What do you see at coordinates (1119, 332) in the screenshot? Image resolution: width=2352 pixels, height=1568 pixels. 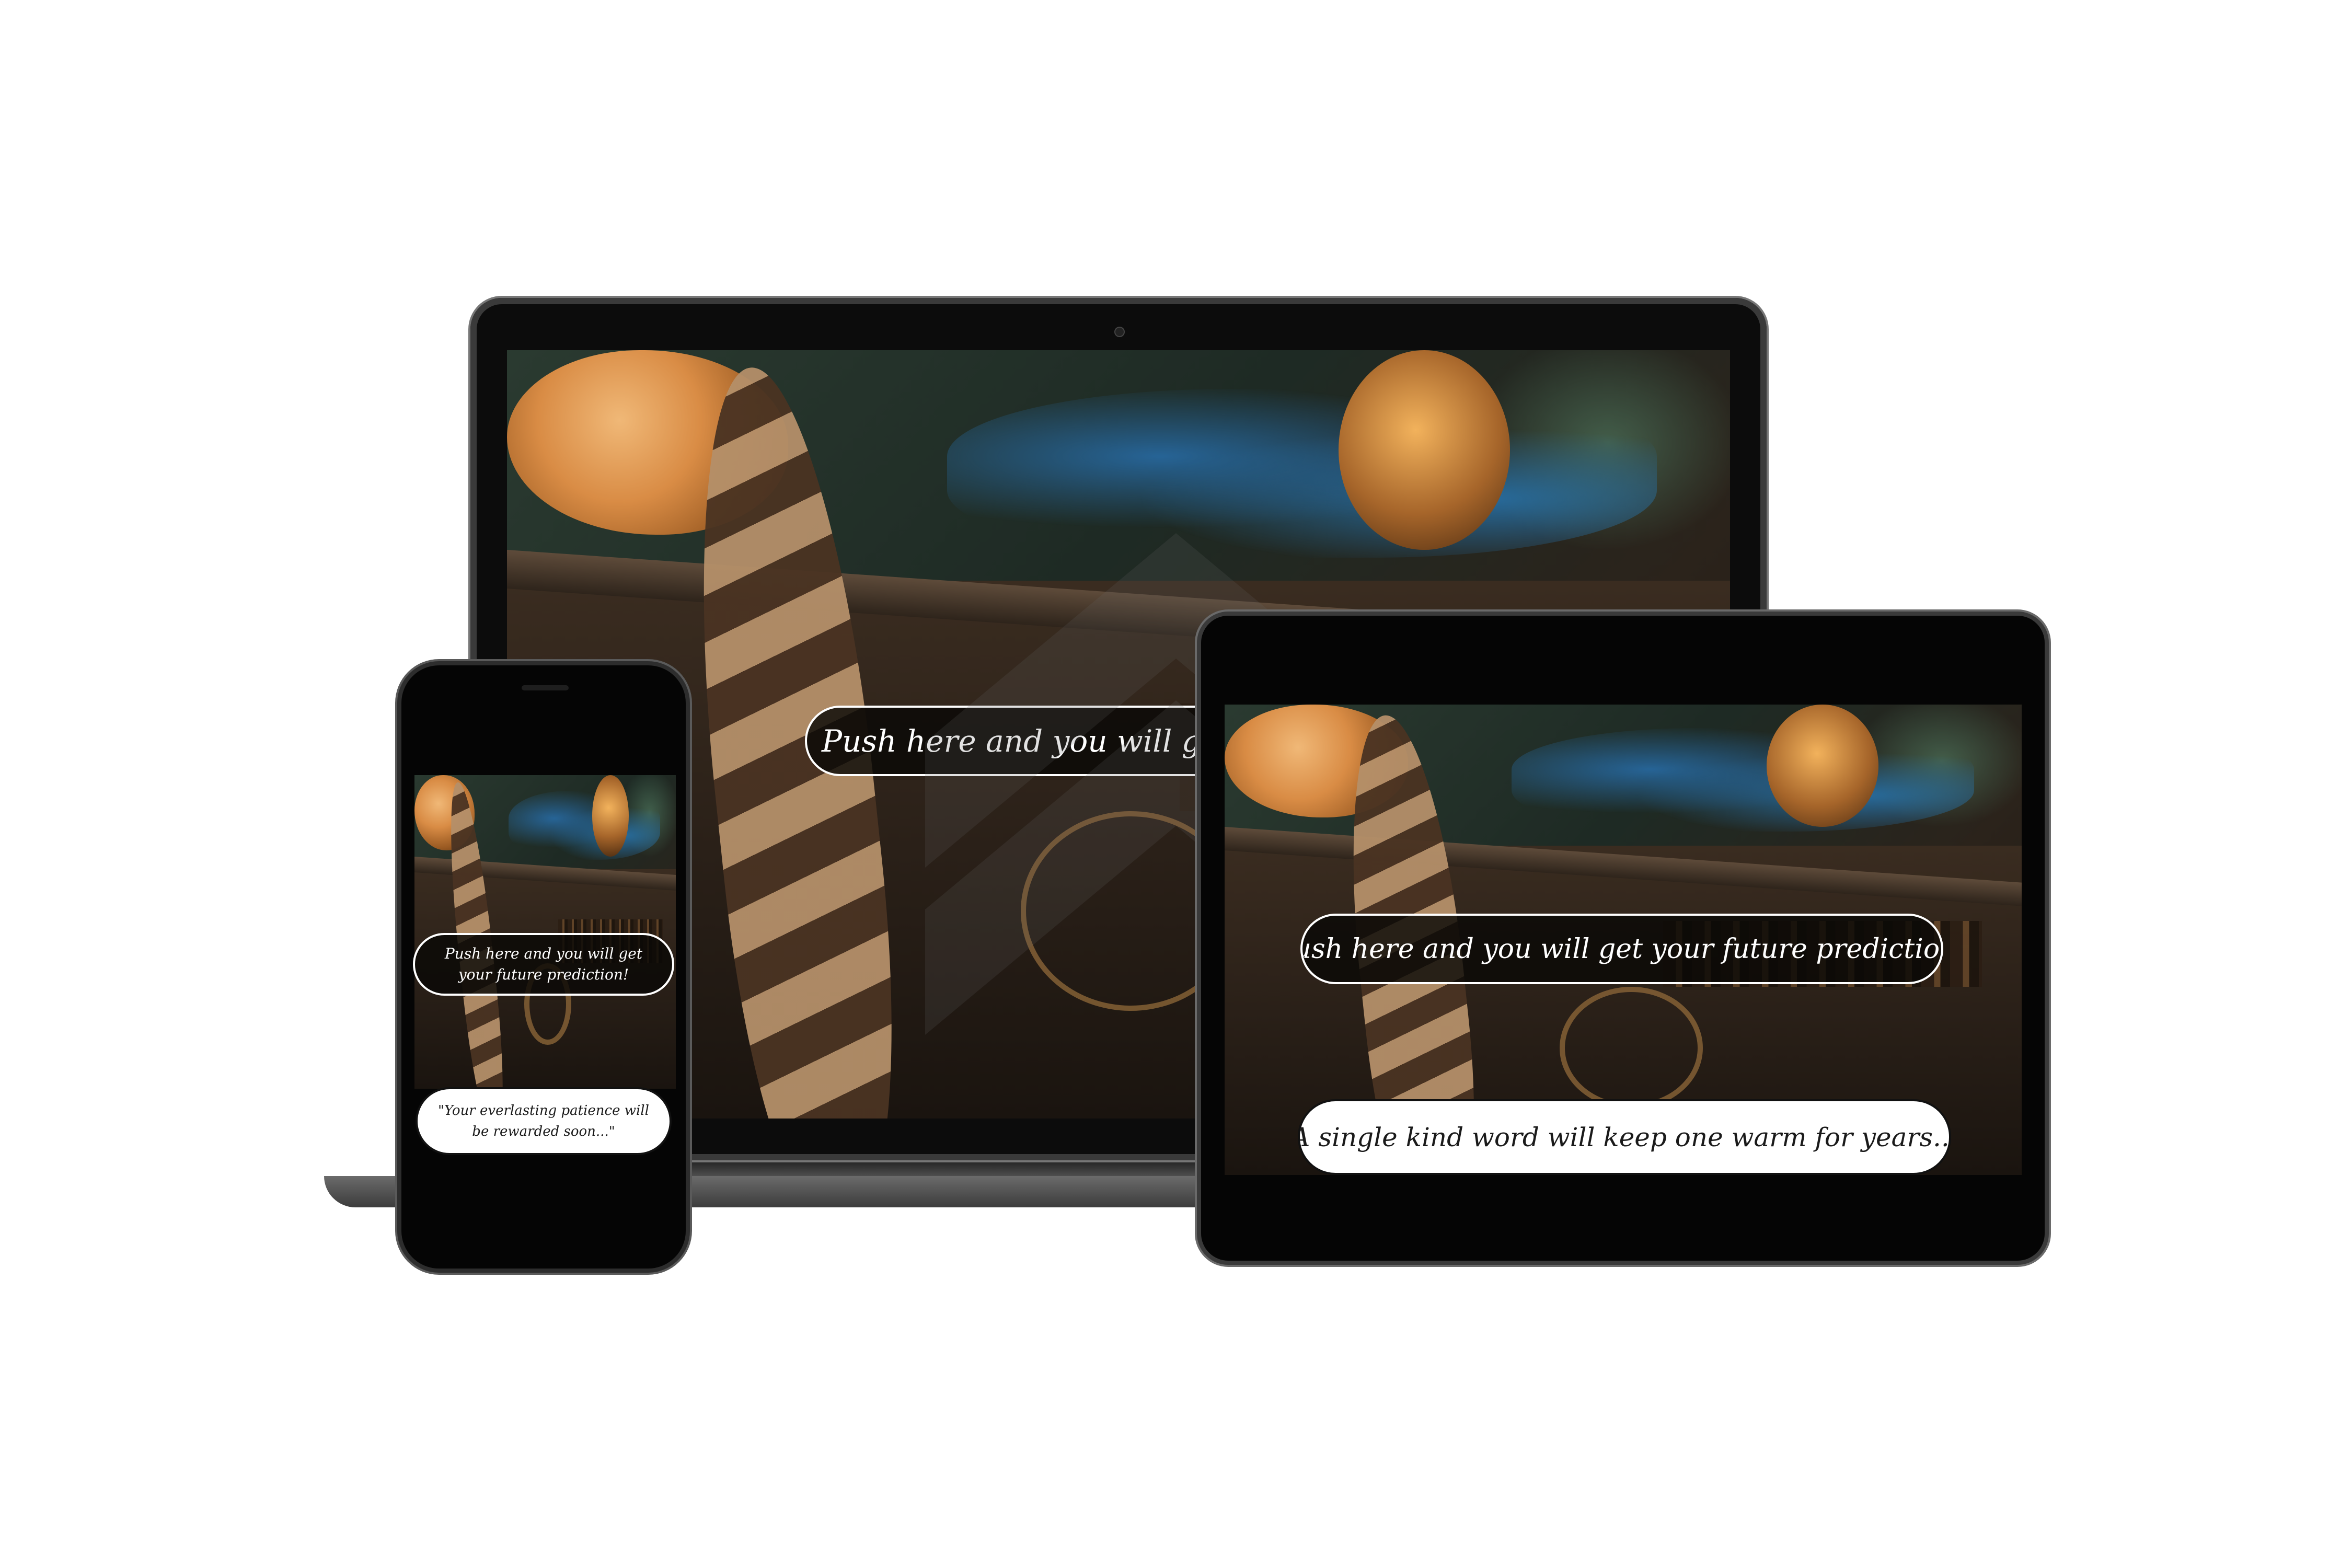 I see `laptop-camera` at bounding box center [1119, 332].